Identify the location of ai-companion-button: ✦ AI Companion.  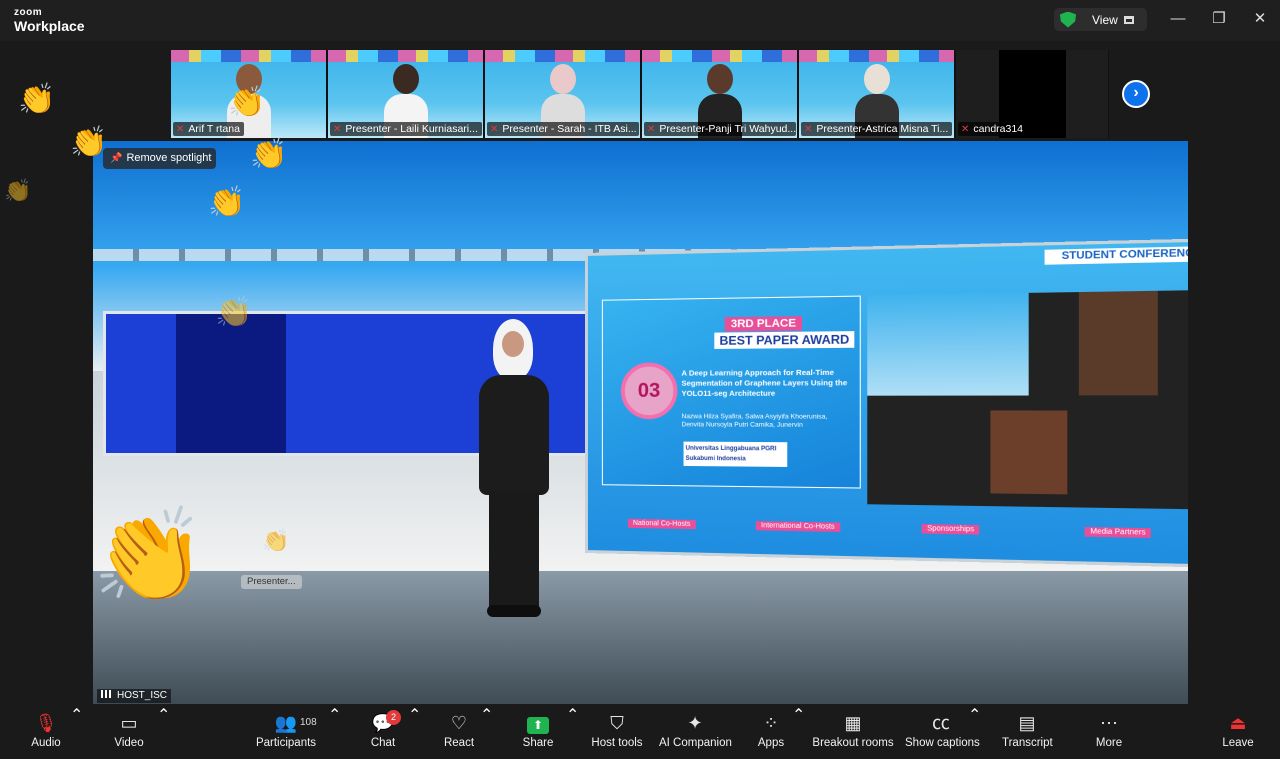
(695, 732).